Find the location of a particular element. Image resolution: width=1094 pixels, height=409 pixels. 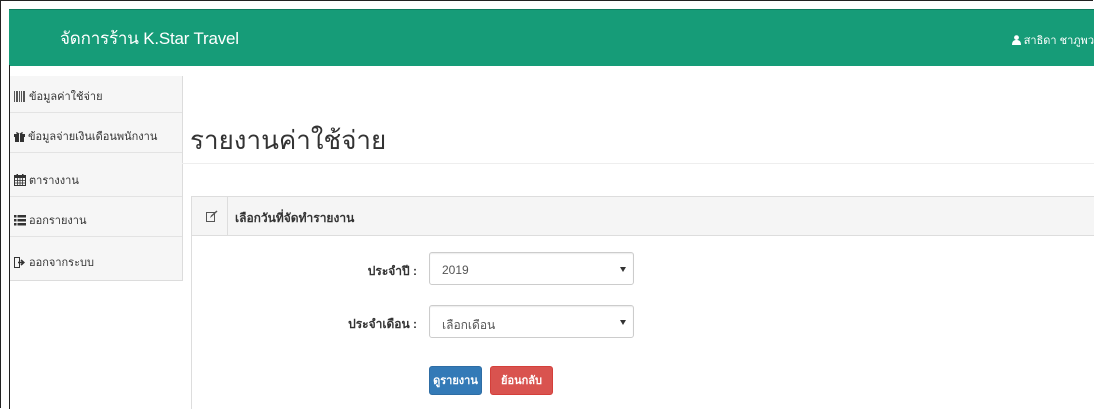

log-out-icon is located at coordinates (20, 262).